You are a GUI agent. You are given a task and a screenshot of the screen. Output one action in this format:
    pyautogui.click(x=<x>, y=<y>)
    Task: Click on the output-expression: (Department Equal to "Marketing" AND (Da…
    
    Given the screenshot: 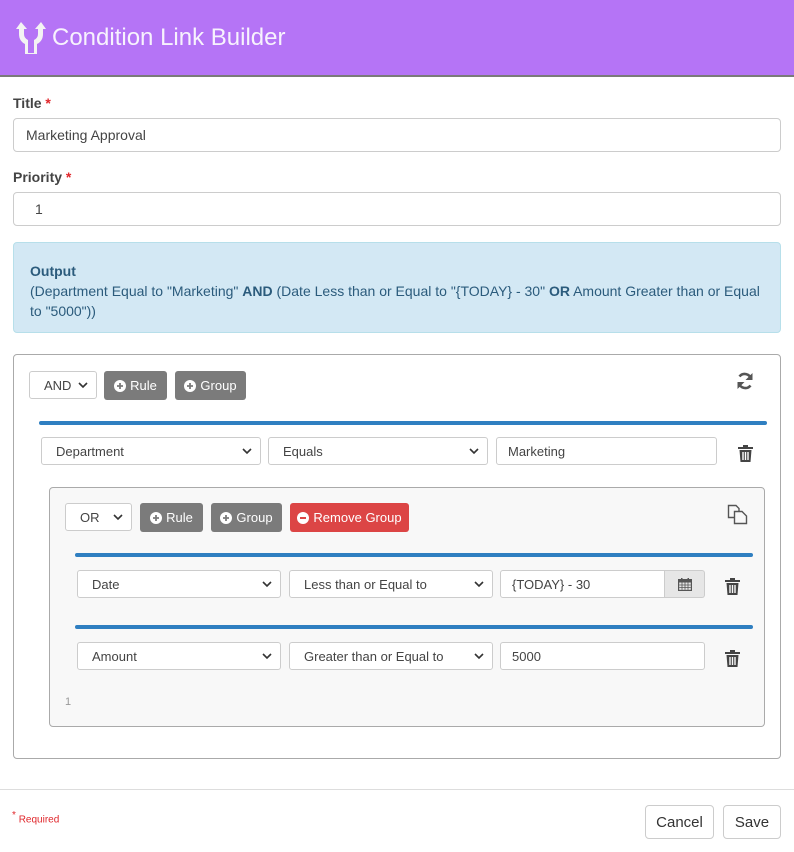 What is the action you would take?
    pyautogui.click(x=395, y=301)
    